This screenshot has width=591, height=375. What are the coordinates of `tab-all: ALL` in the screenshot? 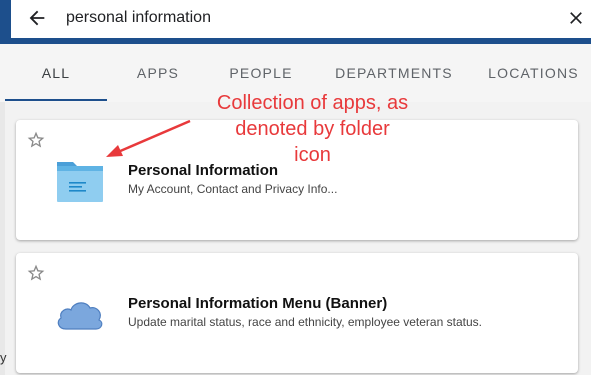 It's located at (56, 73).